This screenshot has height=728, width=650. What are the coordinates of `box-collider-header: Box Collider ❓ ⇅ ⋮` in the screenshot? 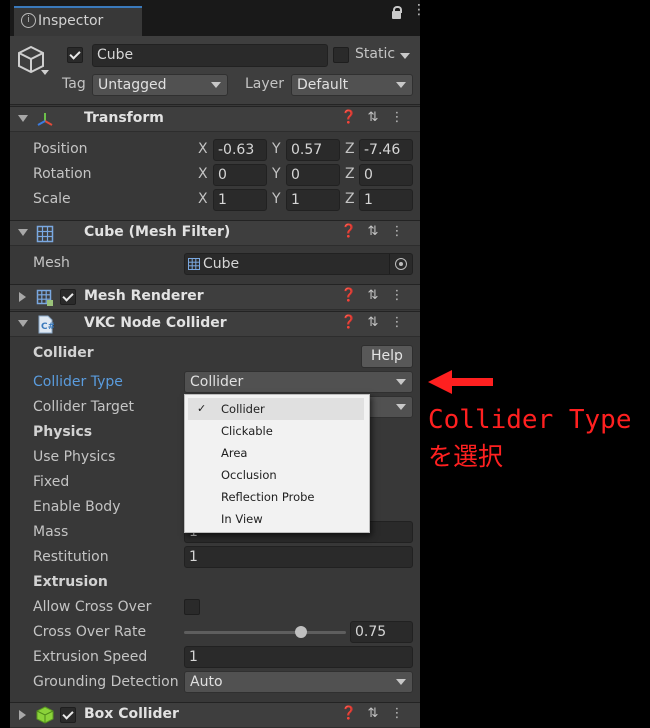 It's located at (215, 715).